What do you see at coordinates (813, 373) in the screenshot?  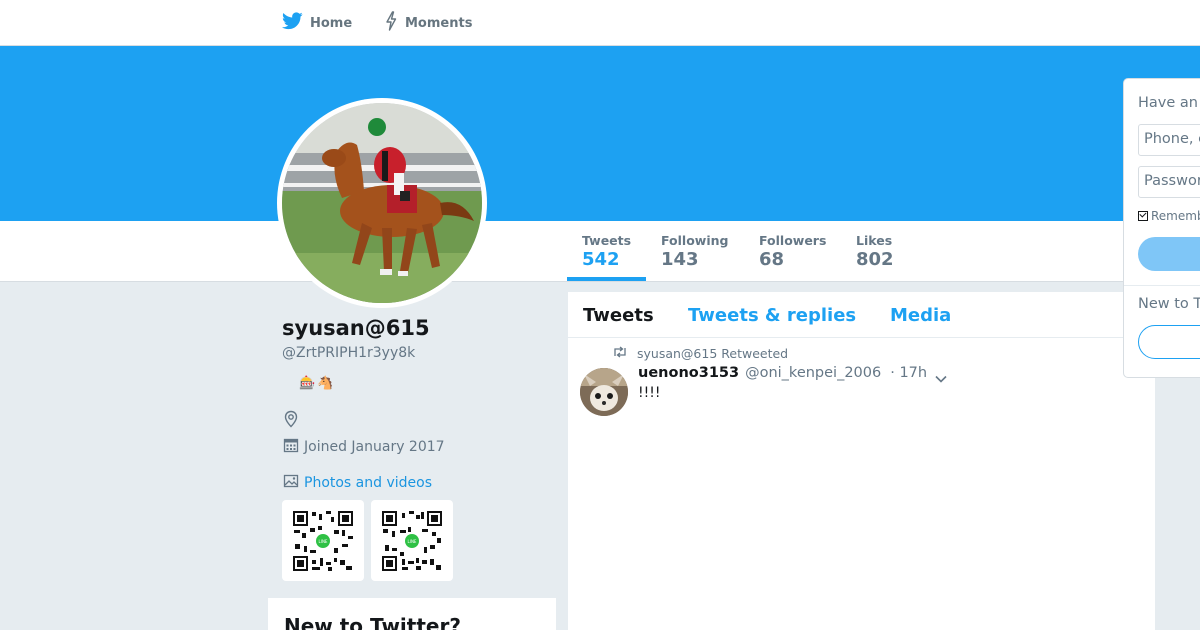 I see `tweet-author-username: @oni_kenpei_2006` at bounding box center [813, 373].